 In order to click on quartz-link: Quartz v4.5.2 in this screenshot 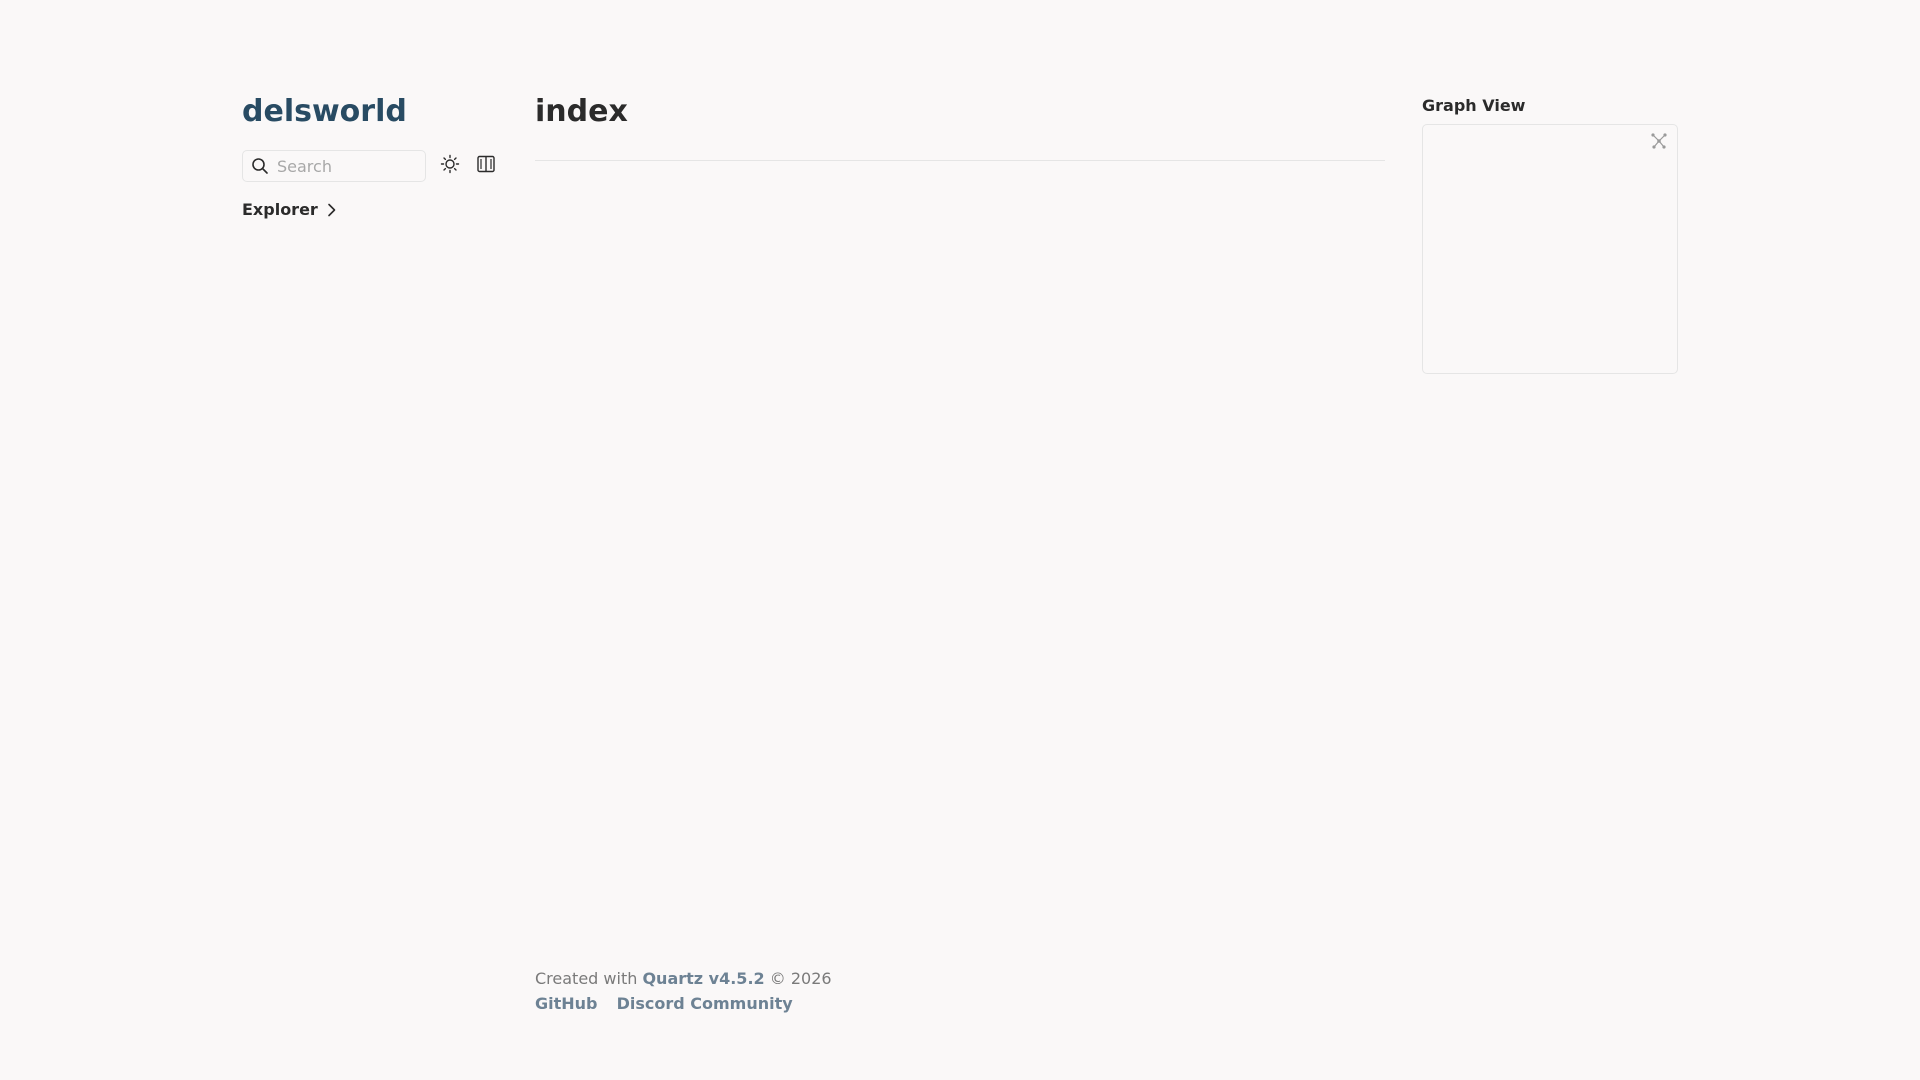, I will do `click(703, 978)`.